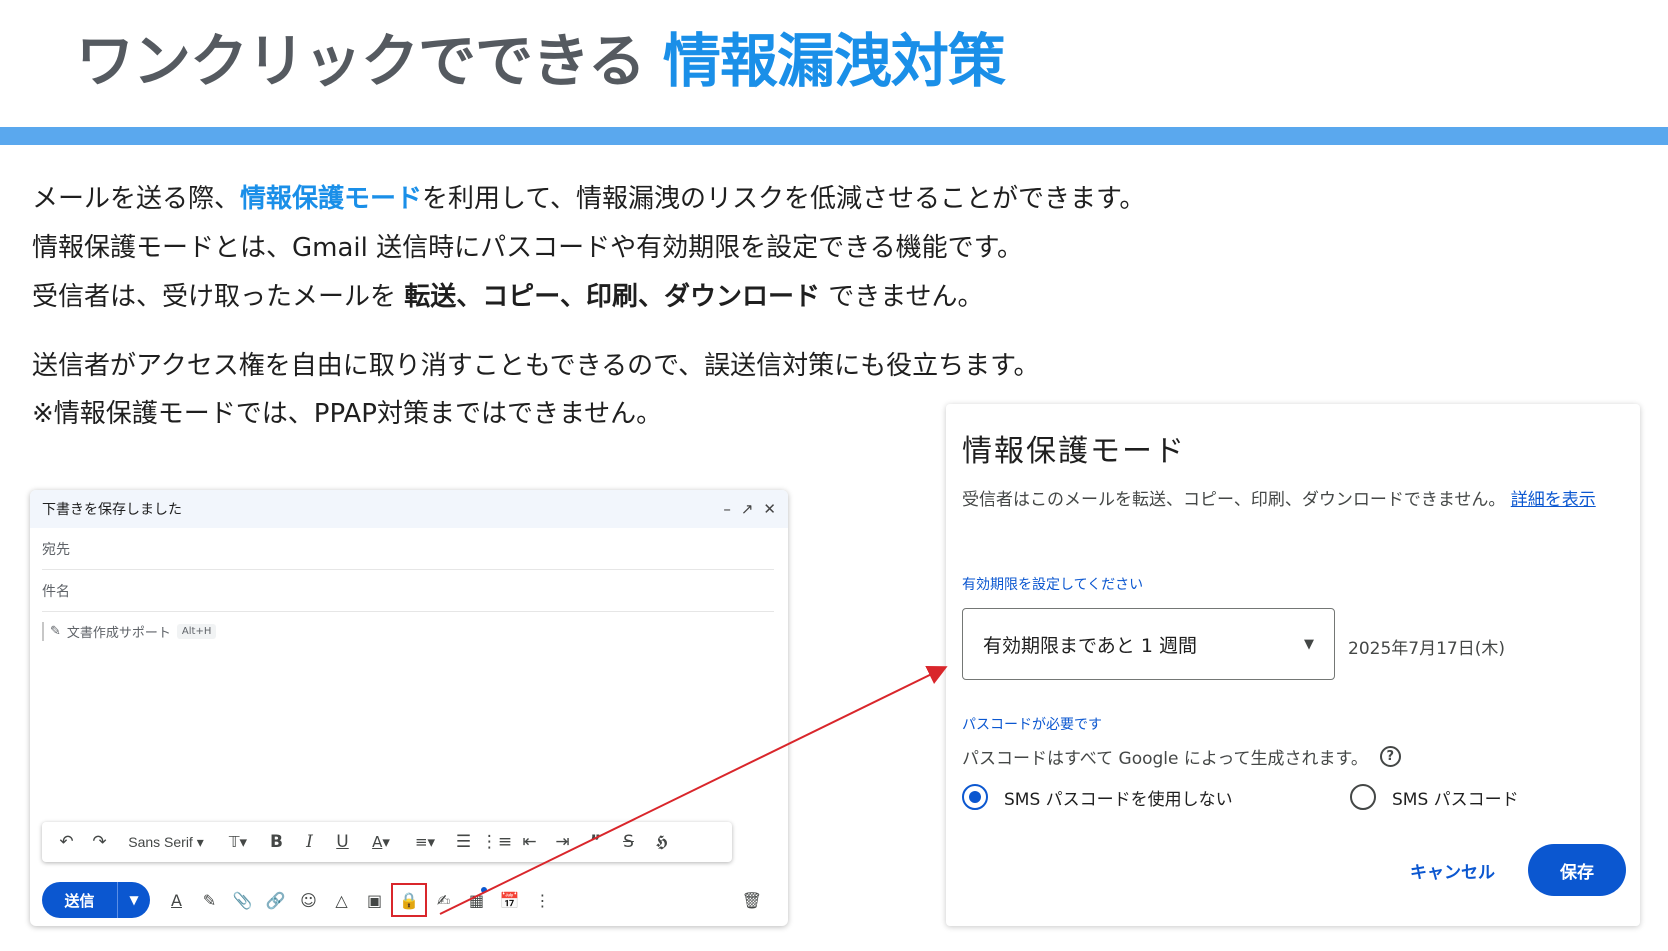 The width and height of the screenshot is (1668, 951). What do you see at coordinates (595, 842) in the screenshot?
I see `quote-icon: ”` at bounding box center [595, 842].